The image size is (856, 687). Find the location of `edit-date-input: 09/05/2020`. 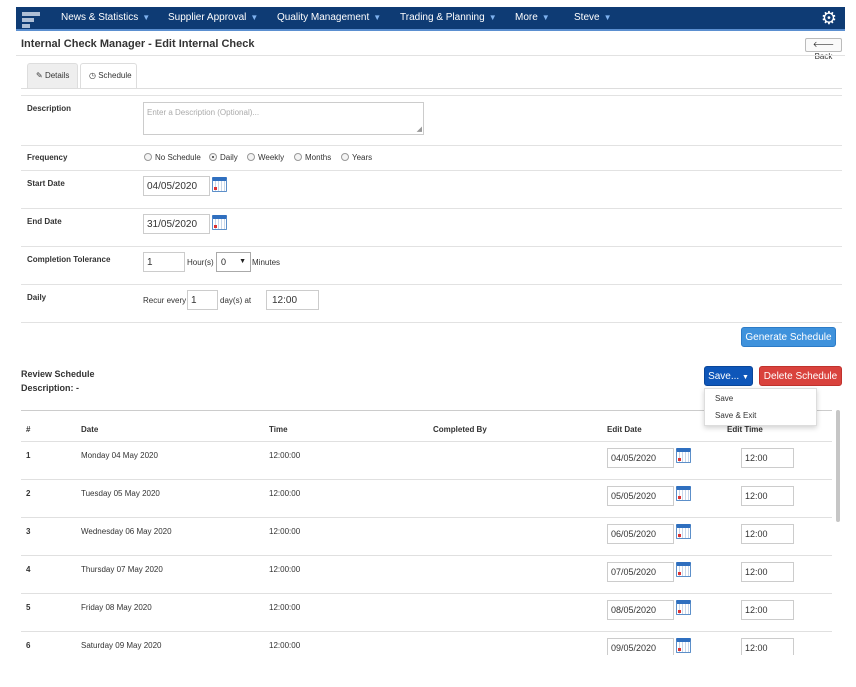

edit-date-input: 09/05/2020 is located at coordinates (640, 646).